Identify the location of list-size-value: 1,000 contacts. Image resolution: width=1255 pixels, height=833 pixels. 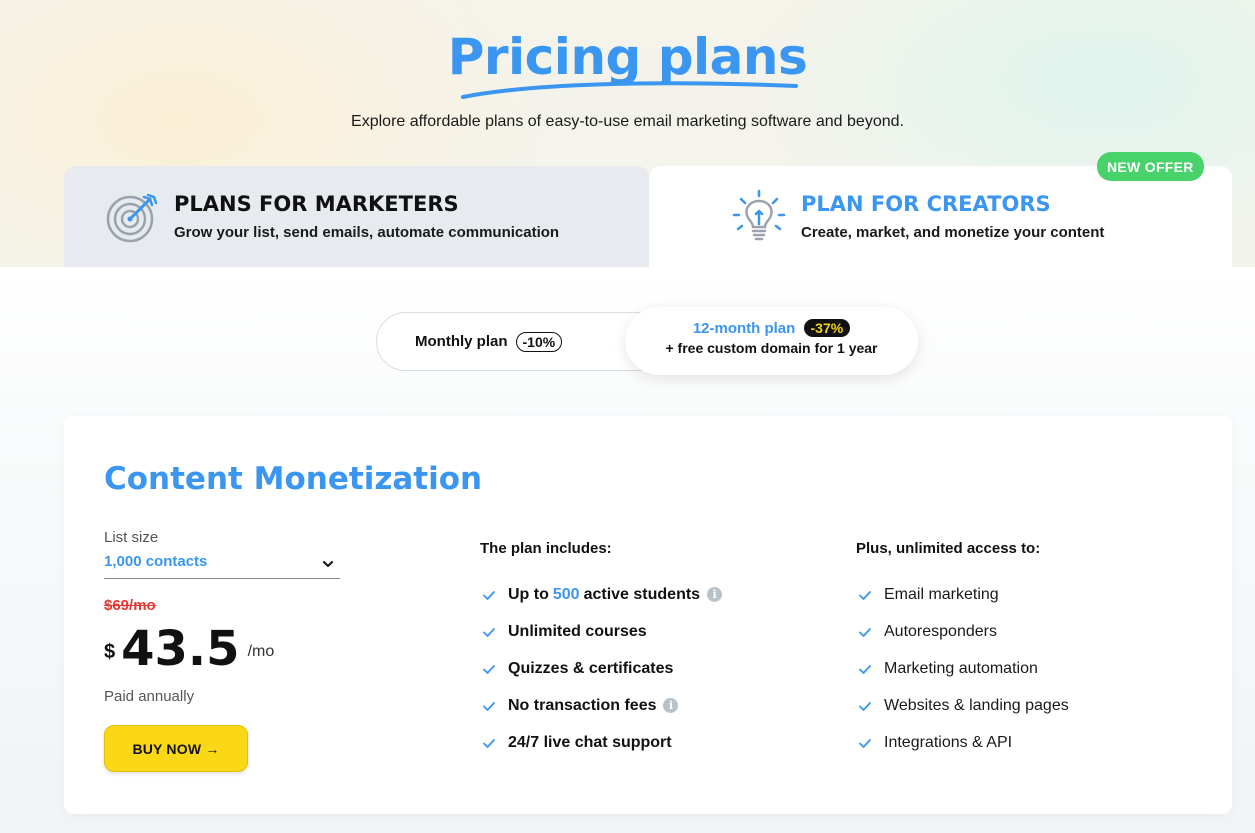
(156, 561).